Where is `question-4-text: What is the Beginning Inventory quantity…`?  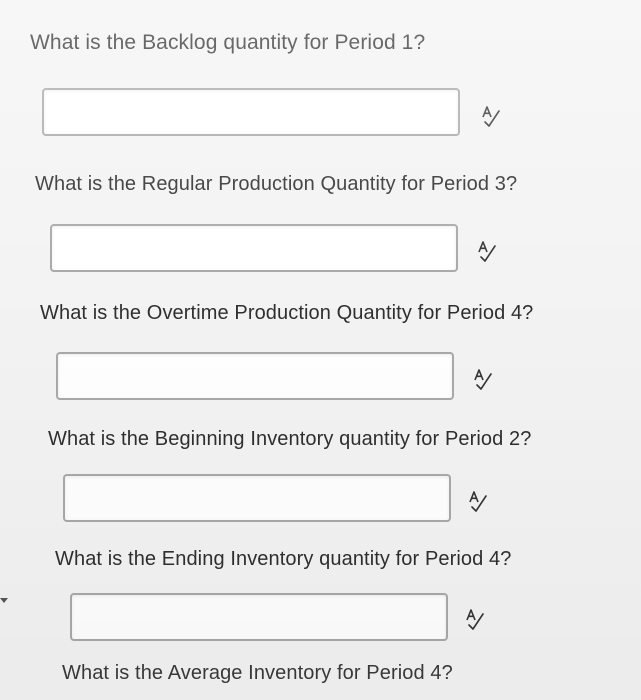
question-4-text: What is the Beginning Inventory quantity… is located at coordinates (290, 439).